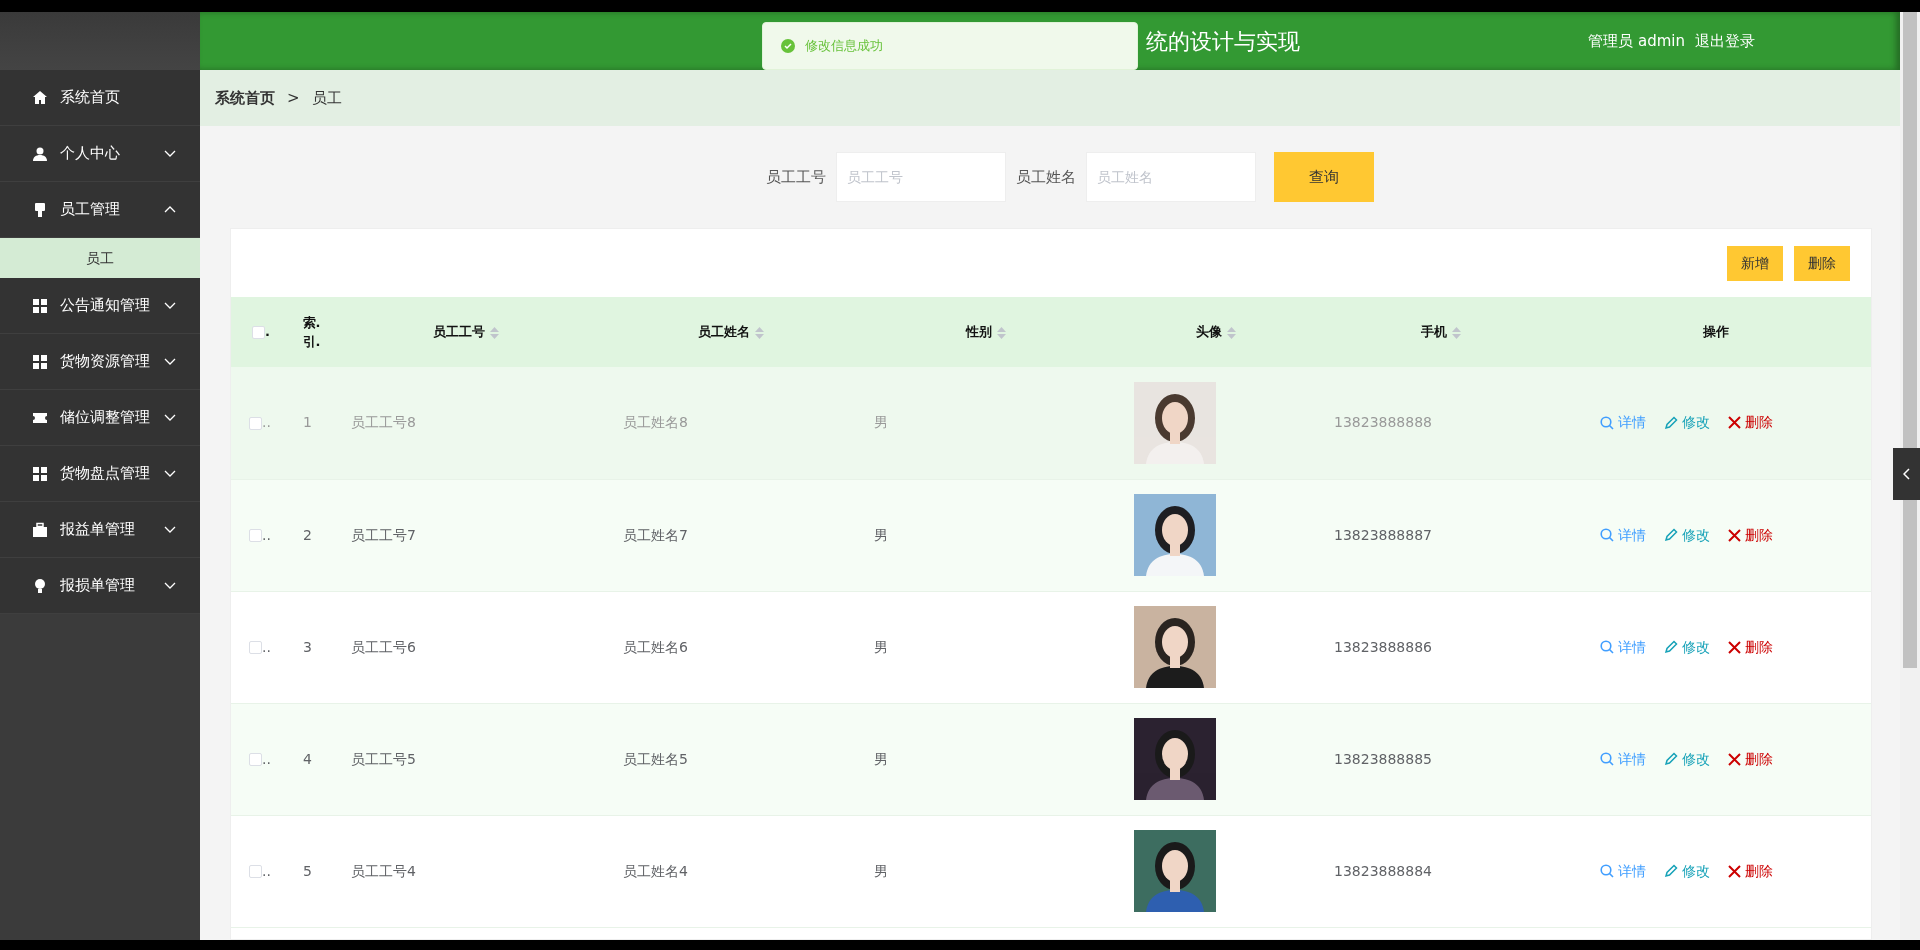 This screenshot has height=950, width=1920. Describe the element at coordinates (307, 646) in the screenshot. I see `row-index: 3` at that location.